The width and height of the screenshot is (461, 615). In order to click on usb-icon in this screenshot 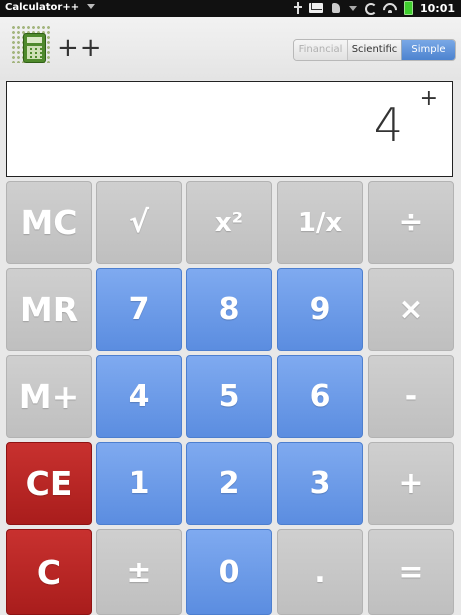, I will do `click(297, 8)`.